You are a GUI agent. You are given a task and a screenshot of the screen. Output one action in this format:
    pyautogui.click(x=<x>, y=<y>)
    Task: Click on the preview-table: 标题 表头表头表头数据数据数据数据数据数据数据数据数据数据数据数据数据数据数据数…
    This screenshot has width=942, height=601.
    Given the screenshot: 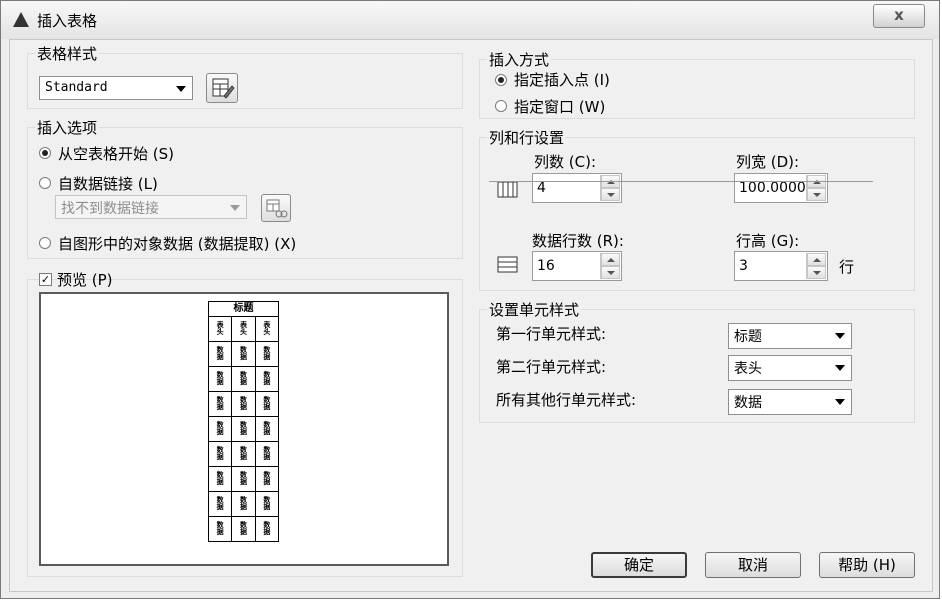 What is the action you would take?
    pyautogui.click(x=243, y=421)
    